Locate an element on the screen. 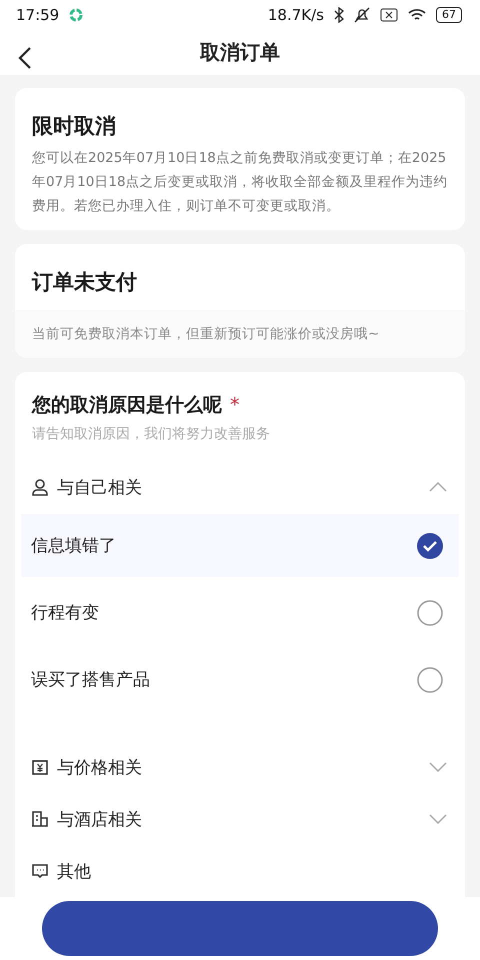  policy-text: 您可以在2025年07月10日18点之前免费取消或变更订单；在2025年07月10日18点之后变更或取消，将收取全部金额及里程作为违约费用。若您已办理入住，则订单不可变更或取消。 is located at coordinates (240, 182).